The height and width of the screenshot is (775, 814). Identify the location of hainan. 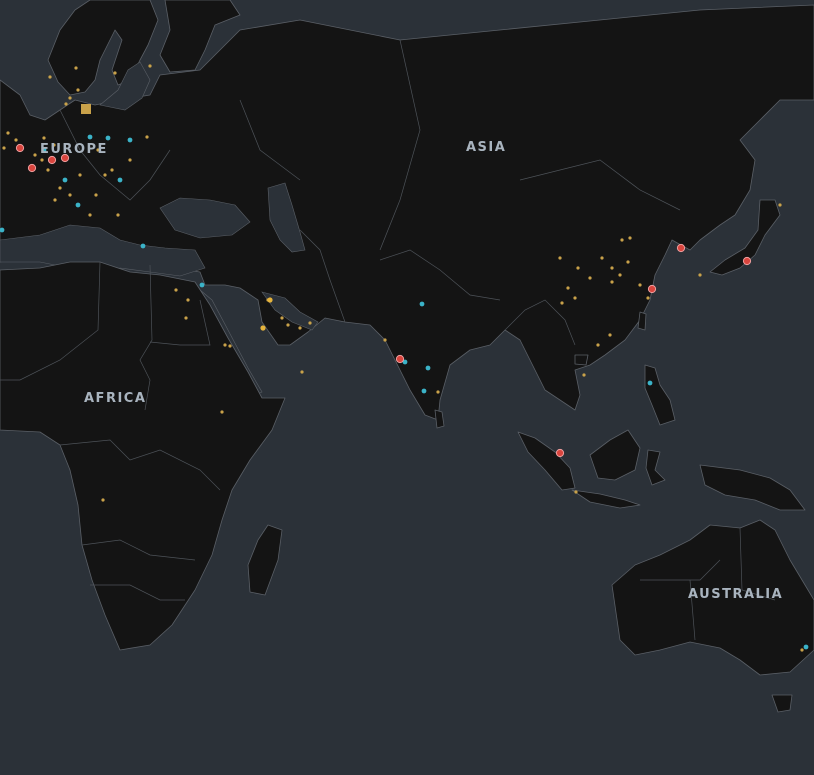
(581, 360).